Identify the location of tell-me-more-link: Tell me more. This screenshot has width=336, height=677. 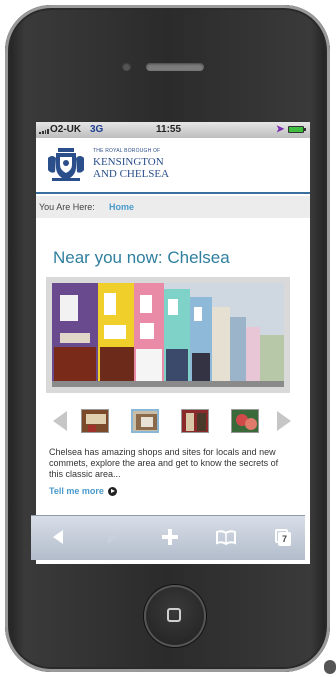
(83, 491).